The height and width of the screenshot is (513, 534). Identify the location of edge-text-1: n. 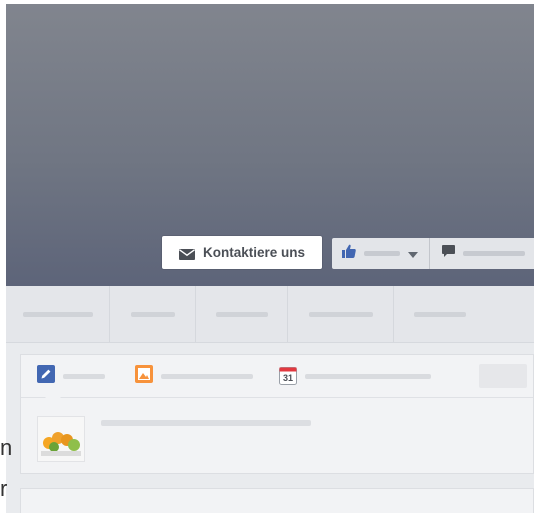
(6, 447).